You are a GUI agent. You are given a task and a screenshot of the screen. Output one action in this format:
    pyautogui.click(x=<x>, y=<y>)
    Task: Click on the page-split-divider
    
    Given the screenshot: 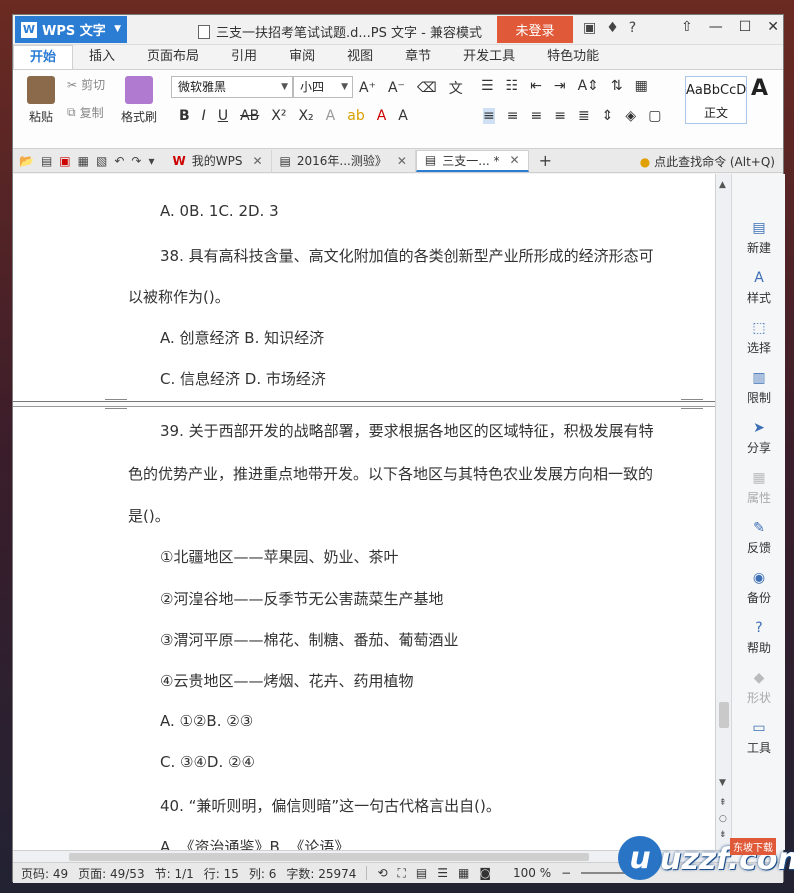 What is the action you would take?
    pyautogui.click(x=364, y=404)
    